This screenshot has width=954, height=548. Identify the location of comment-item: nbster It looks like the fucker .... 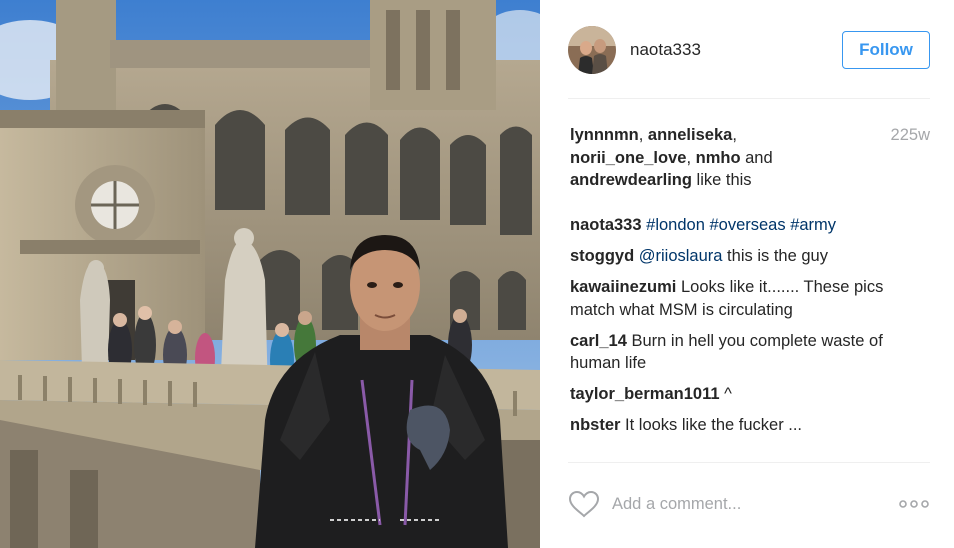
(750, 425).